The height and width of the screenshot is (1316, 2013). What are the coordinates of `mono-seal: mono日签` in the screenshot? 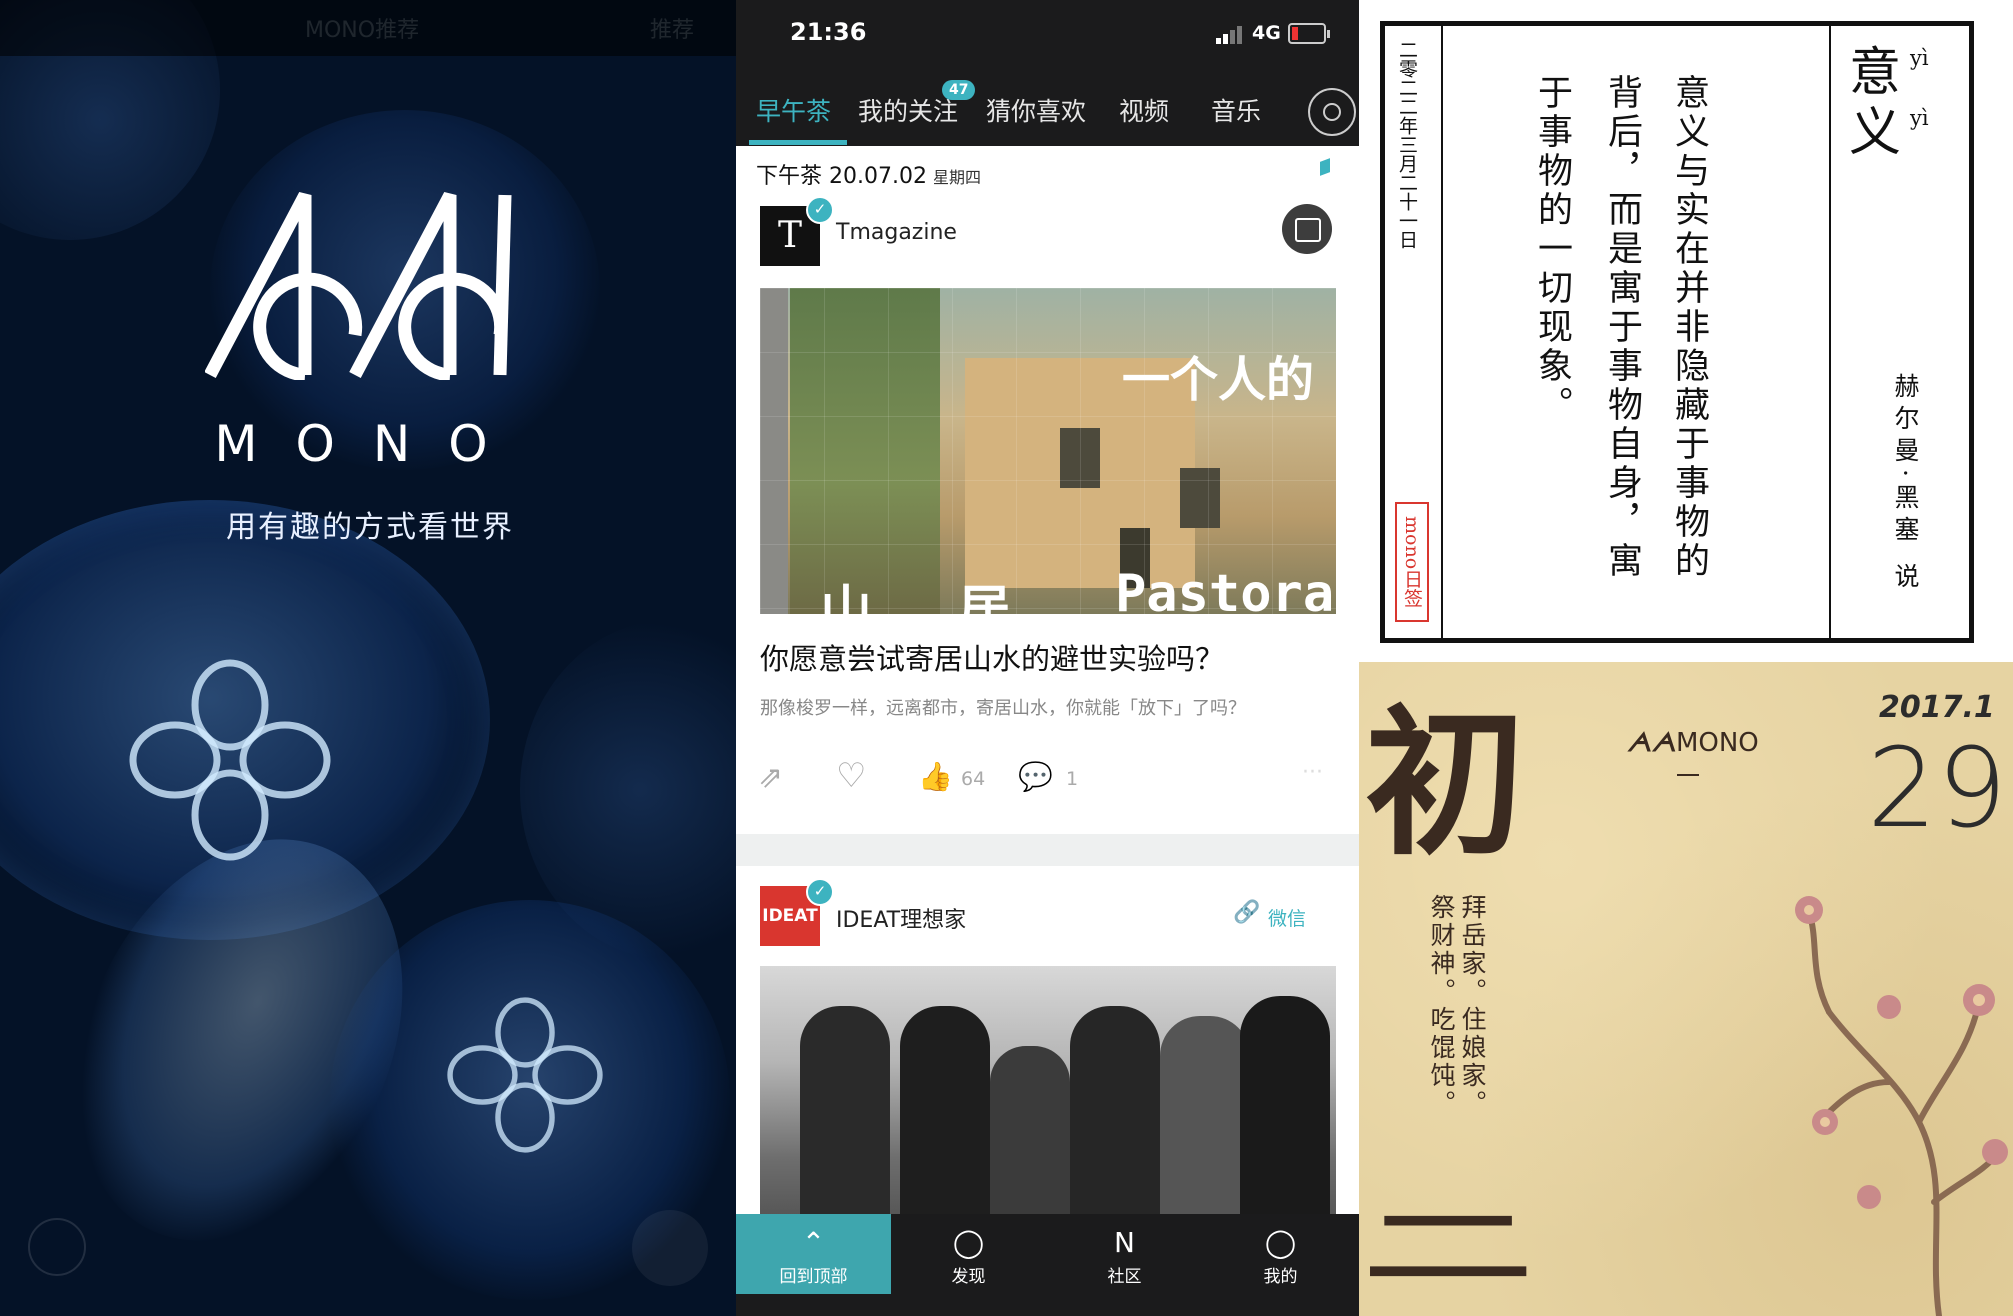 It's located at (1412, 562).